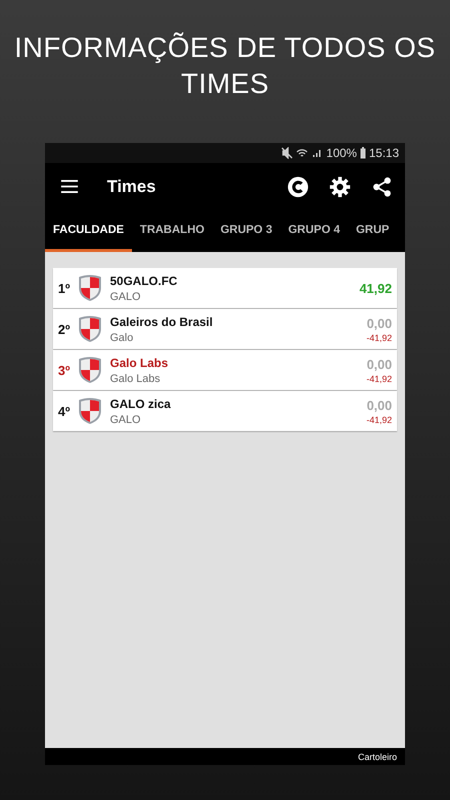 This screenshot has width=450, height=800. I want to click on signal-icon, so click(317, 153).